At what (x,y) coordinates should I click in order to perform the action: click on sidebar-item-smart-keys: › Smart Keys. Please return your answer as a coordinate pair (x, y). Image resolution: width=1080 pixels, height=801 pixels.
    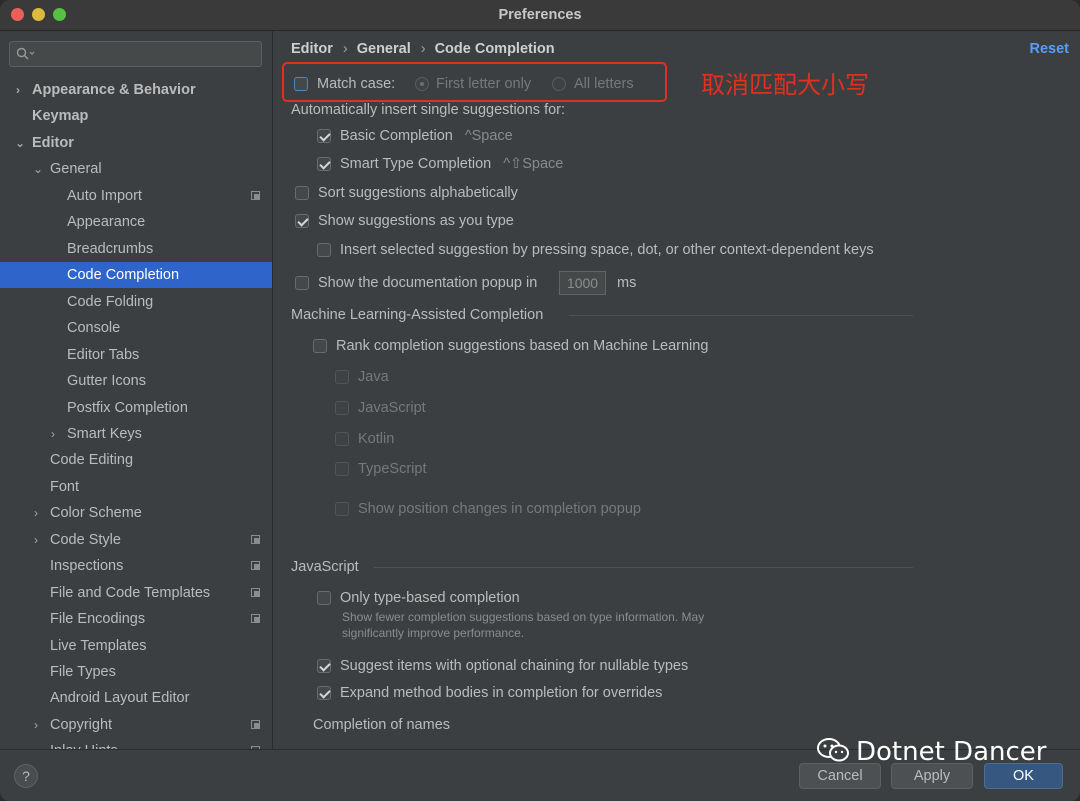
    Looking at the image, I should click on (136, 434).